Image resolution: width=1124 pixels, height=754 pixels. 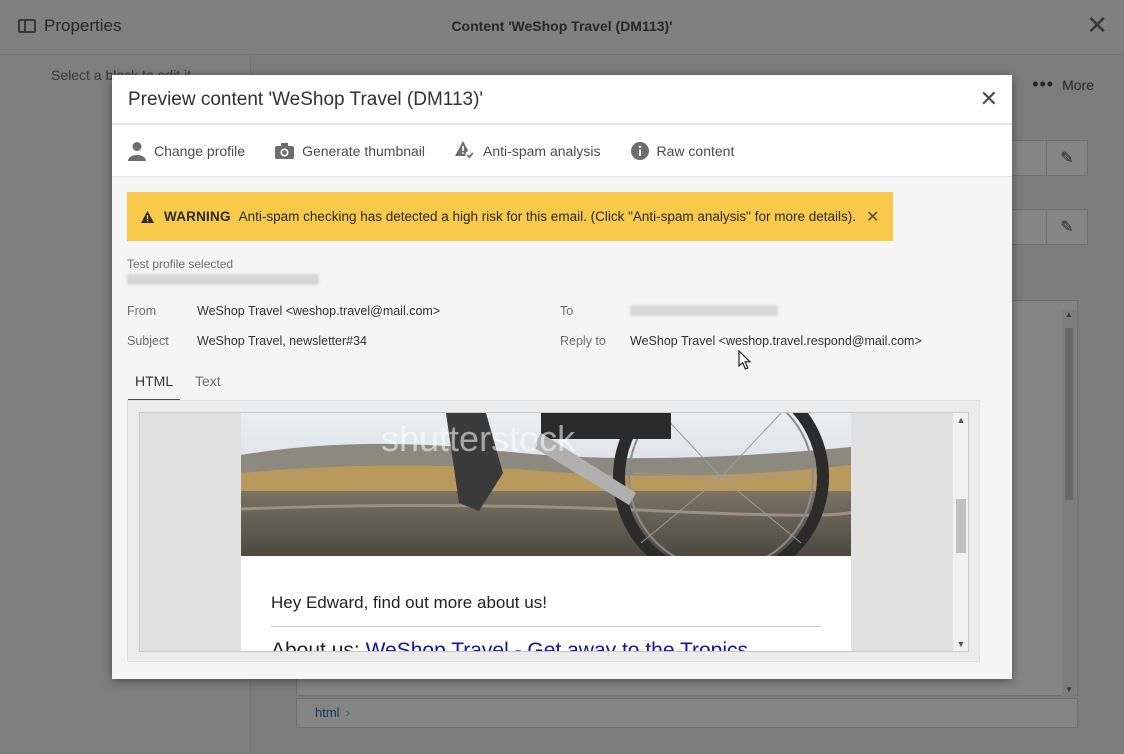 I want to click on from-value: WeShop Travel <weshop.travel@mail.com>, so click(x=319, y=311).